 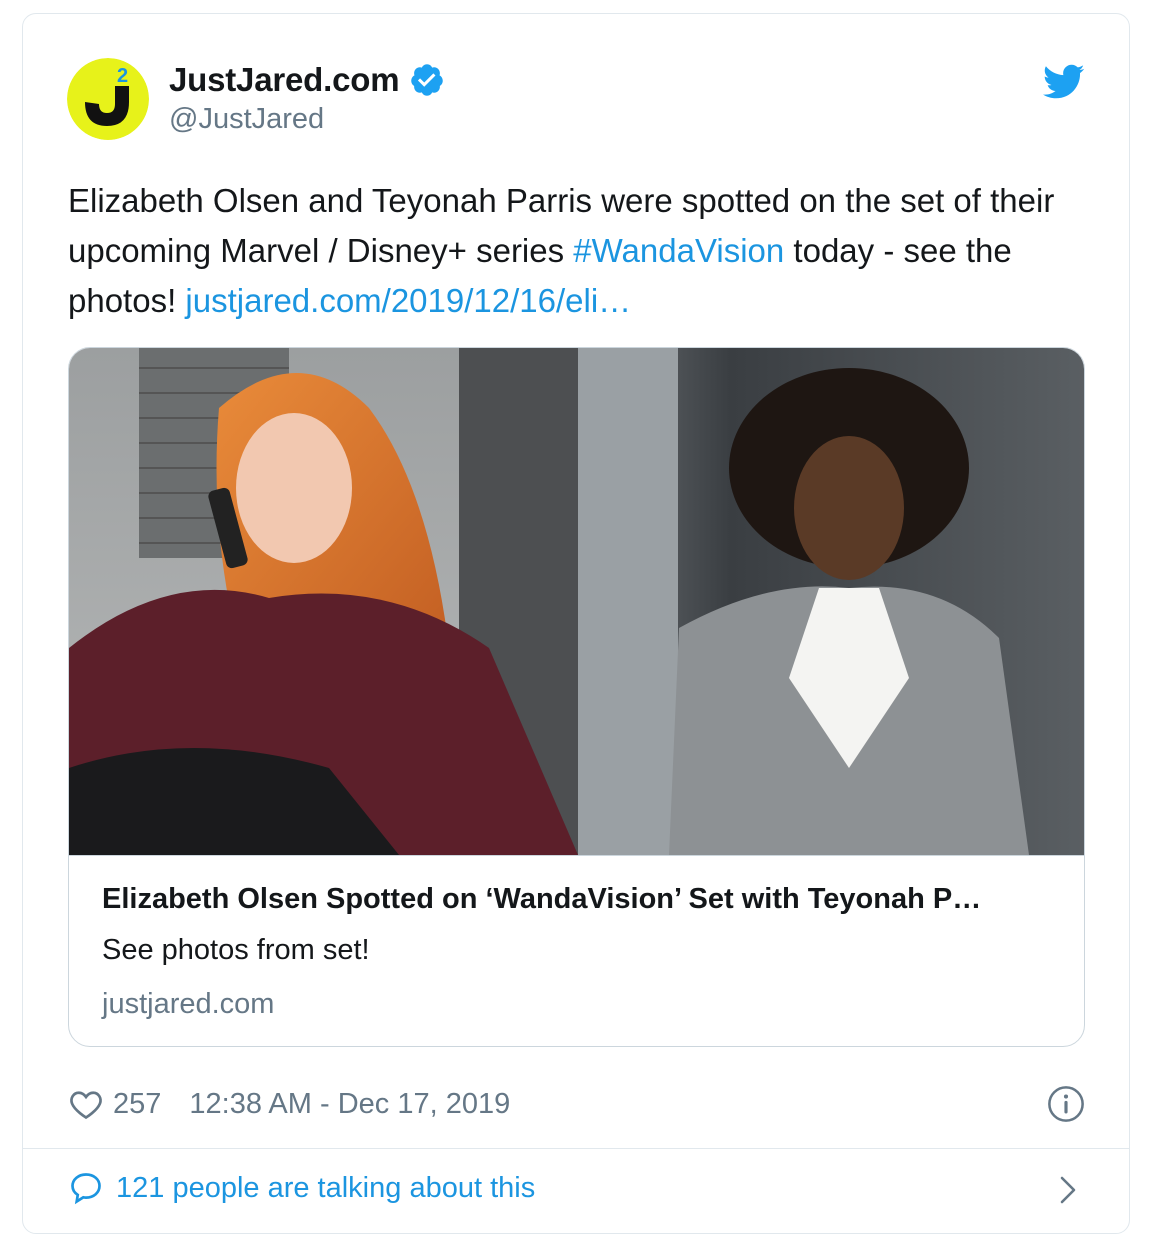 I want to click on avatar-badge: 2, so click(x=122, y=76).